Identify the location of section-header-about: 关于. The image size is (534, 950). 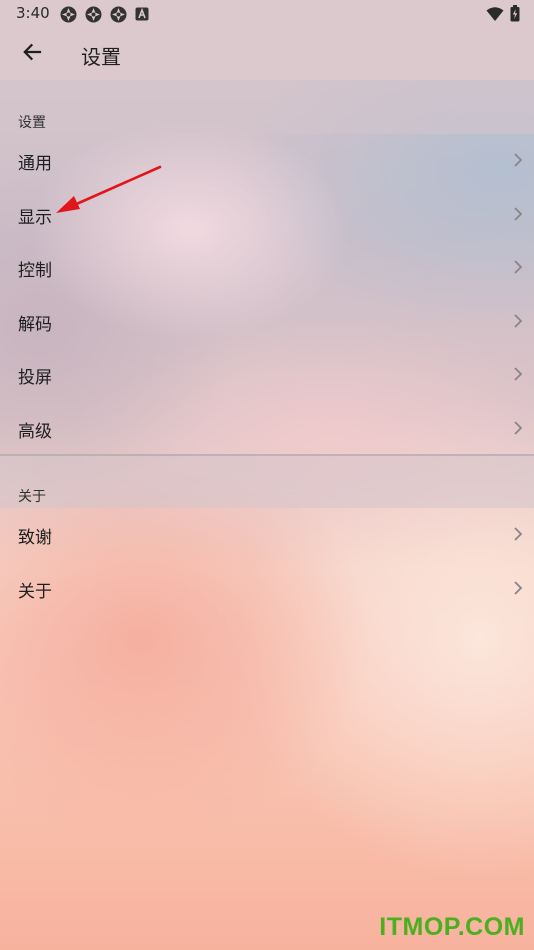
(267, 482).